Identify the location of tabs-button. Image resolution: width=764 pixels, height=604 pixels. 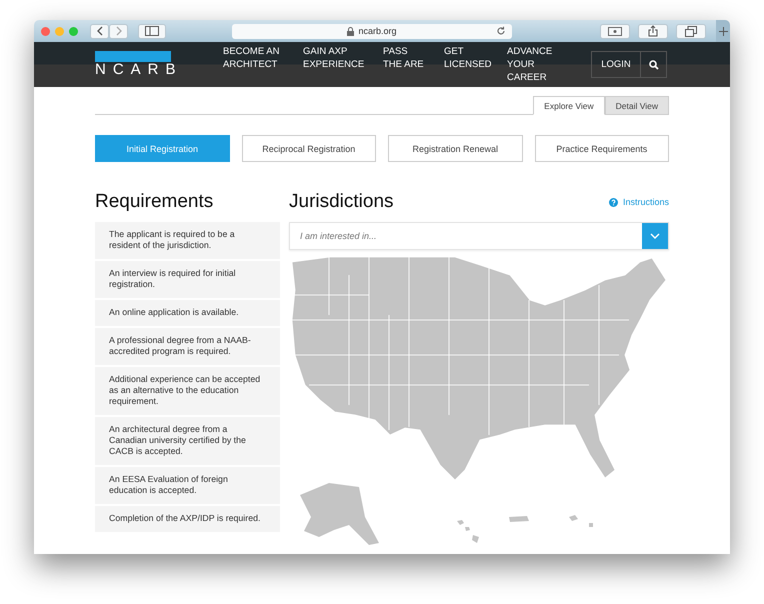
(691, 31).